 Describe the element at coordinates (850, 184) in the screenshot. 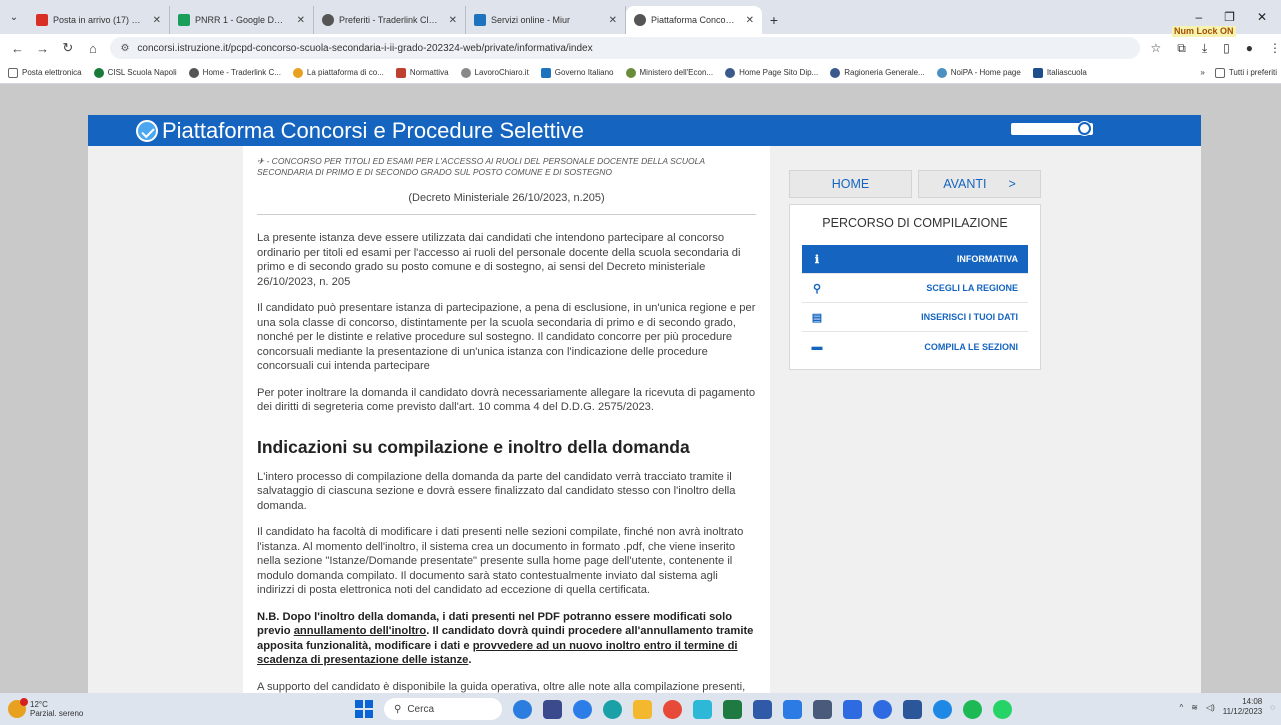

I see `home-button: HOME` at that location.